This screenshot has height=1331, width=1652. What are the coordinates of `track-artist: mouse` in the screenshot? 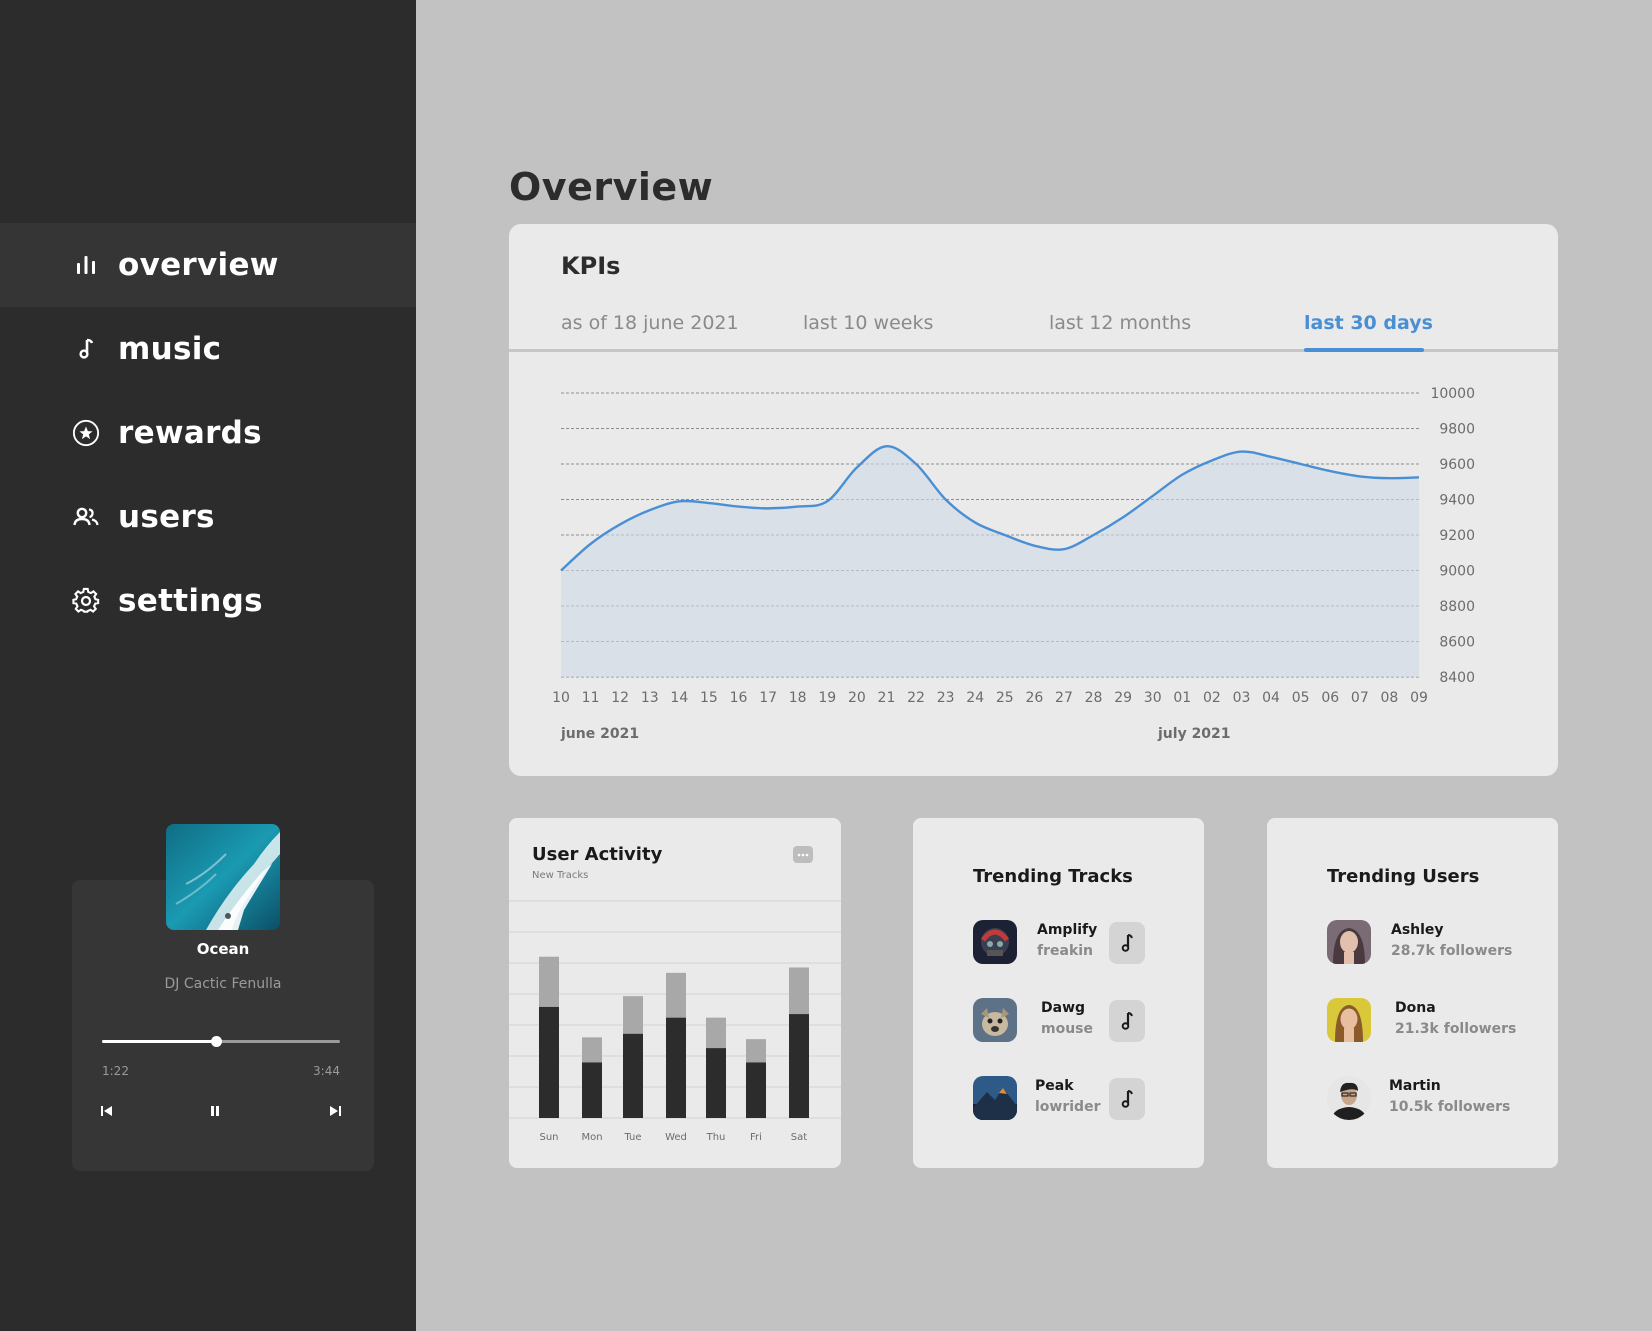 It's located at (1067, 1029).